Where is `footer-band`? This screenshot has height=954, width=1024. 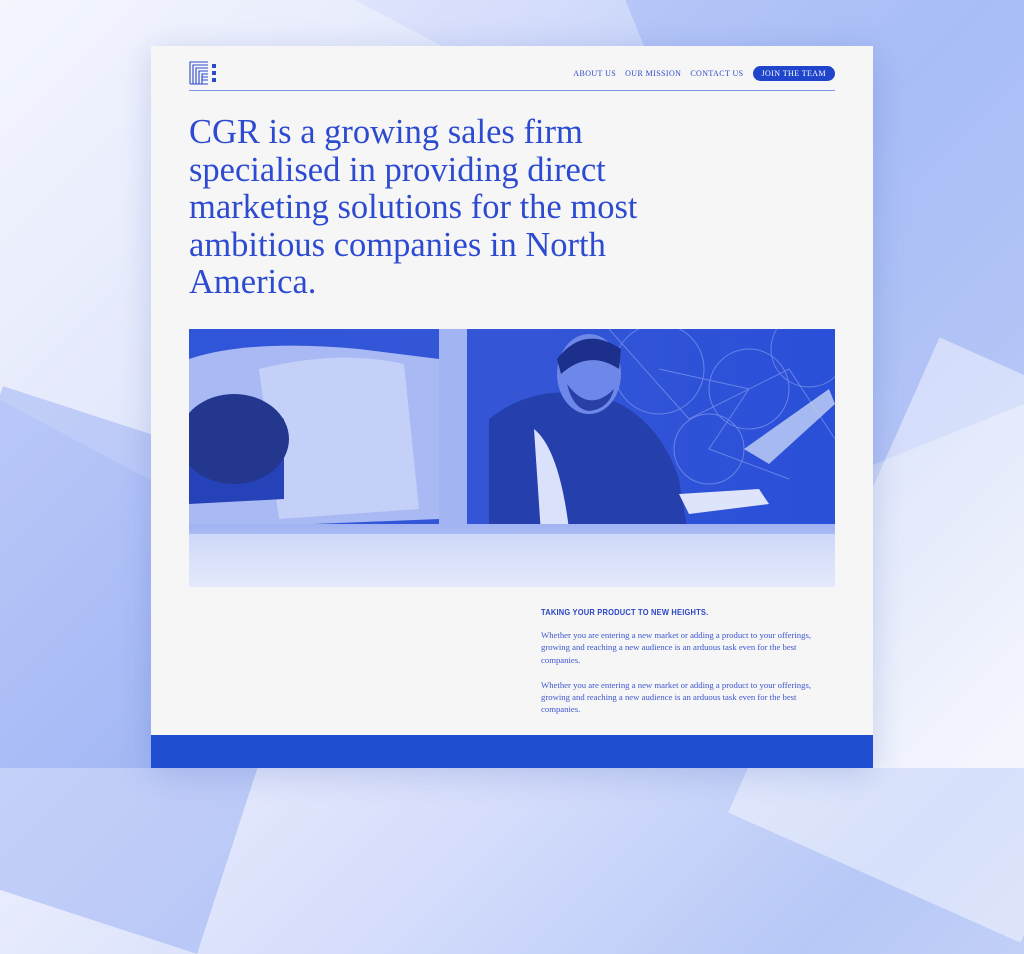 footer-band is located at coordinates (512, 751).